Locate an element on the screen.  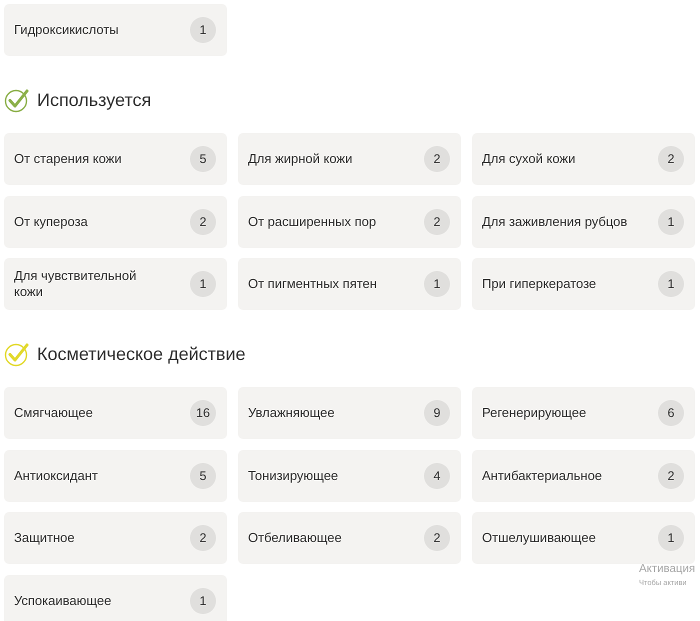
category-item: От старения кожи 5 is located at coordinates (115, 159).